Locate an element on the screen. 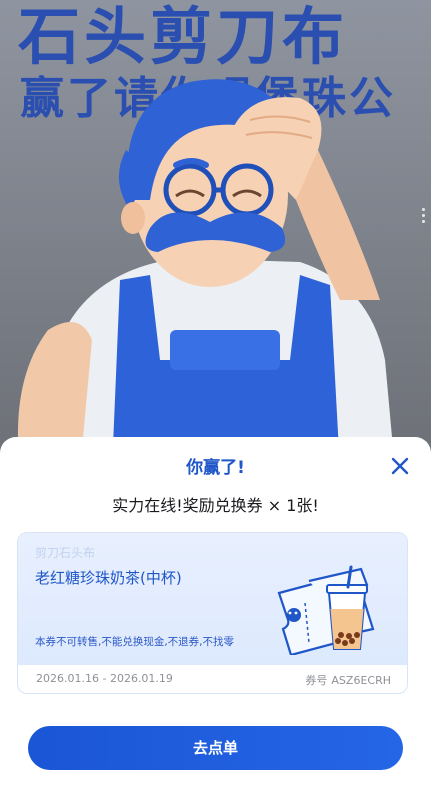  milk-tea-ticket-icon is located at coordinates (326, 610).